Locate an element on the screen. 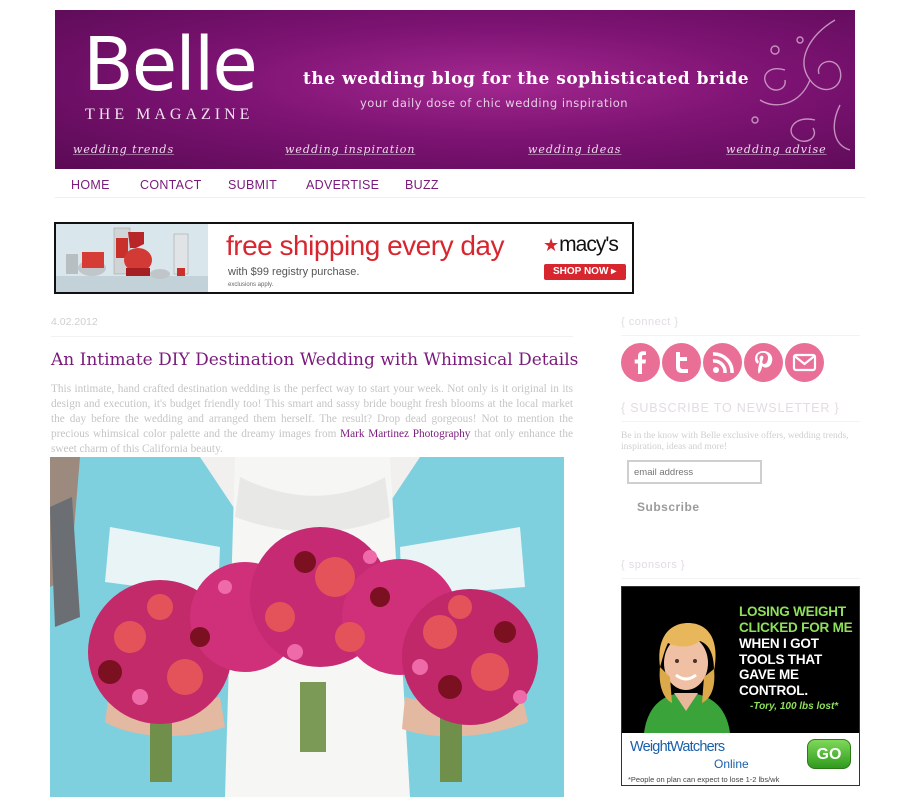  nav-submit: SUBMIT is located at coordinates (252, 185).